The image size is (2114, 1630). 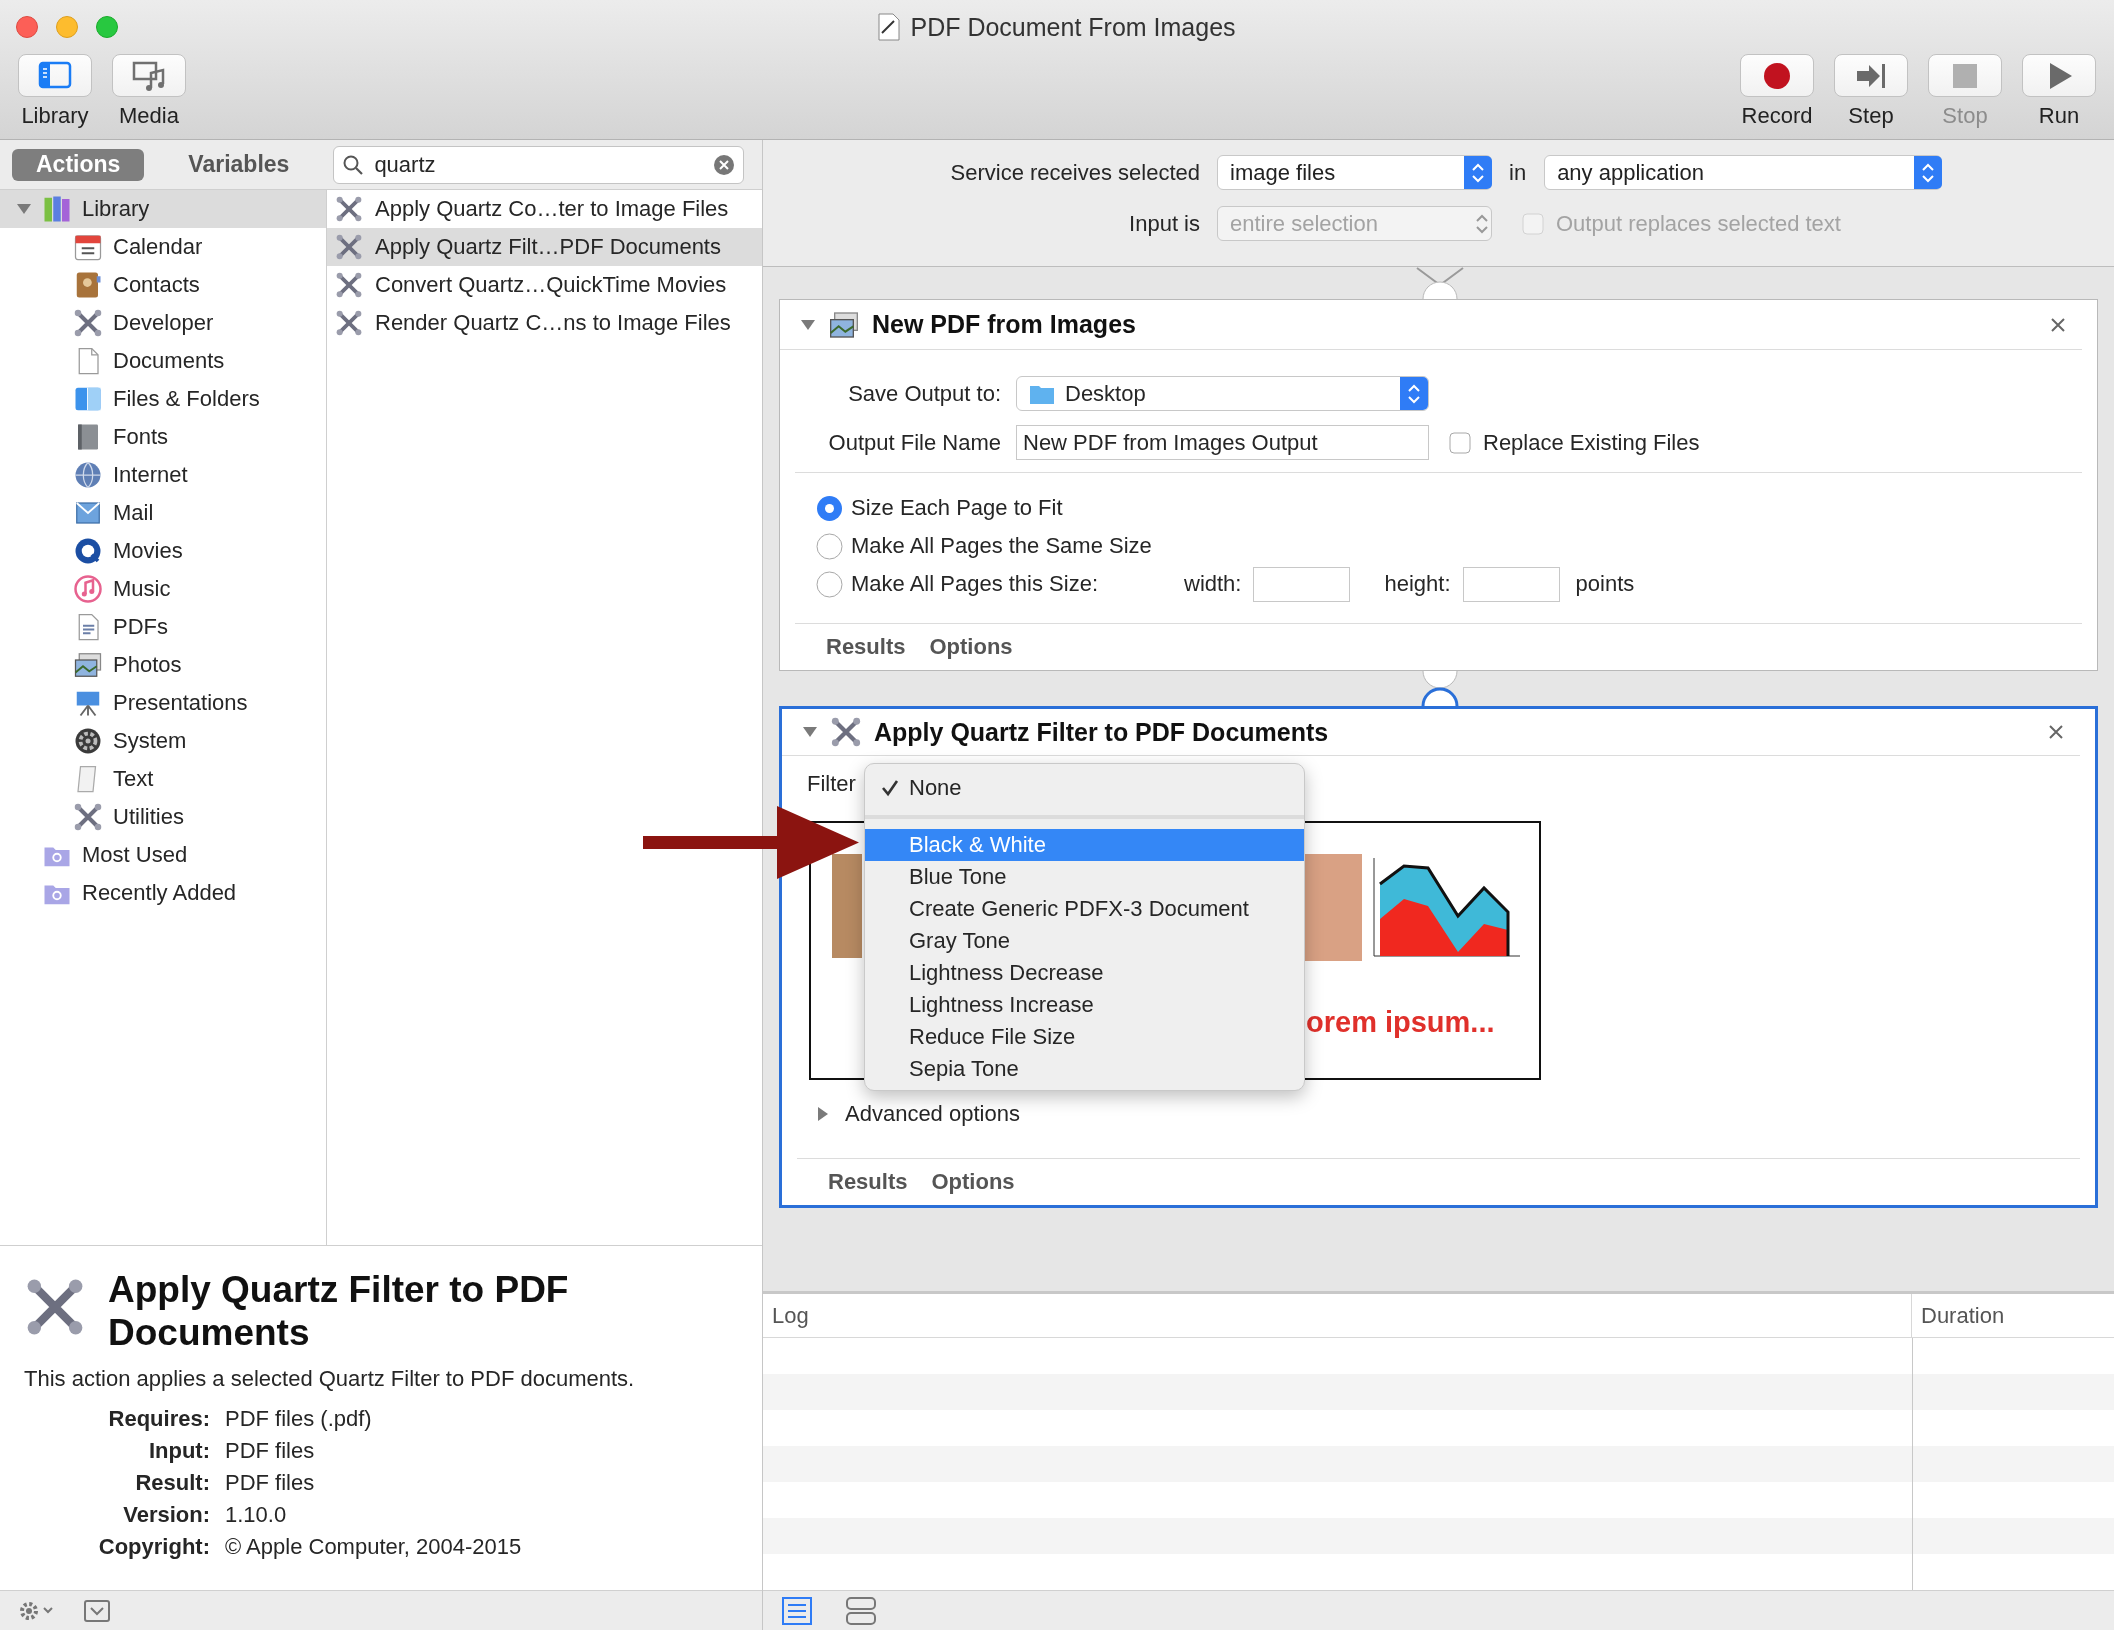 What do you see at coordinates (1084, 909) in the screenshot?
I see `menu-item: Create Generic PDFX-3 Document` at bounding box center [1084, 909].